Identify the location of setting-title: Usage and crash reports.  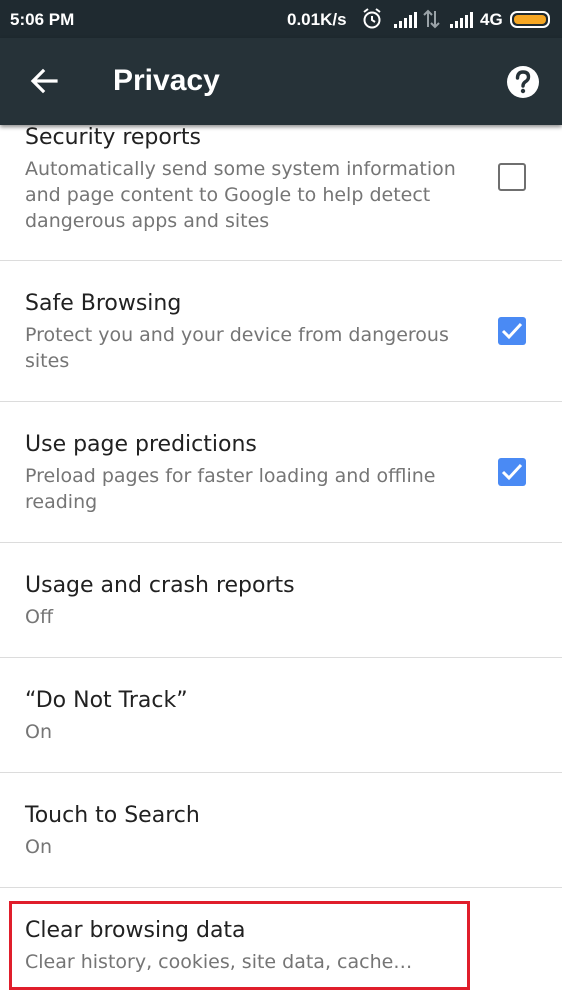
(160, 585).